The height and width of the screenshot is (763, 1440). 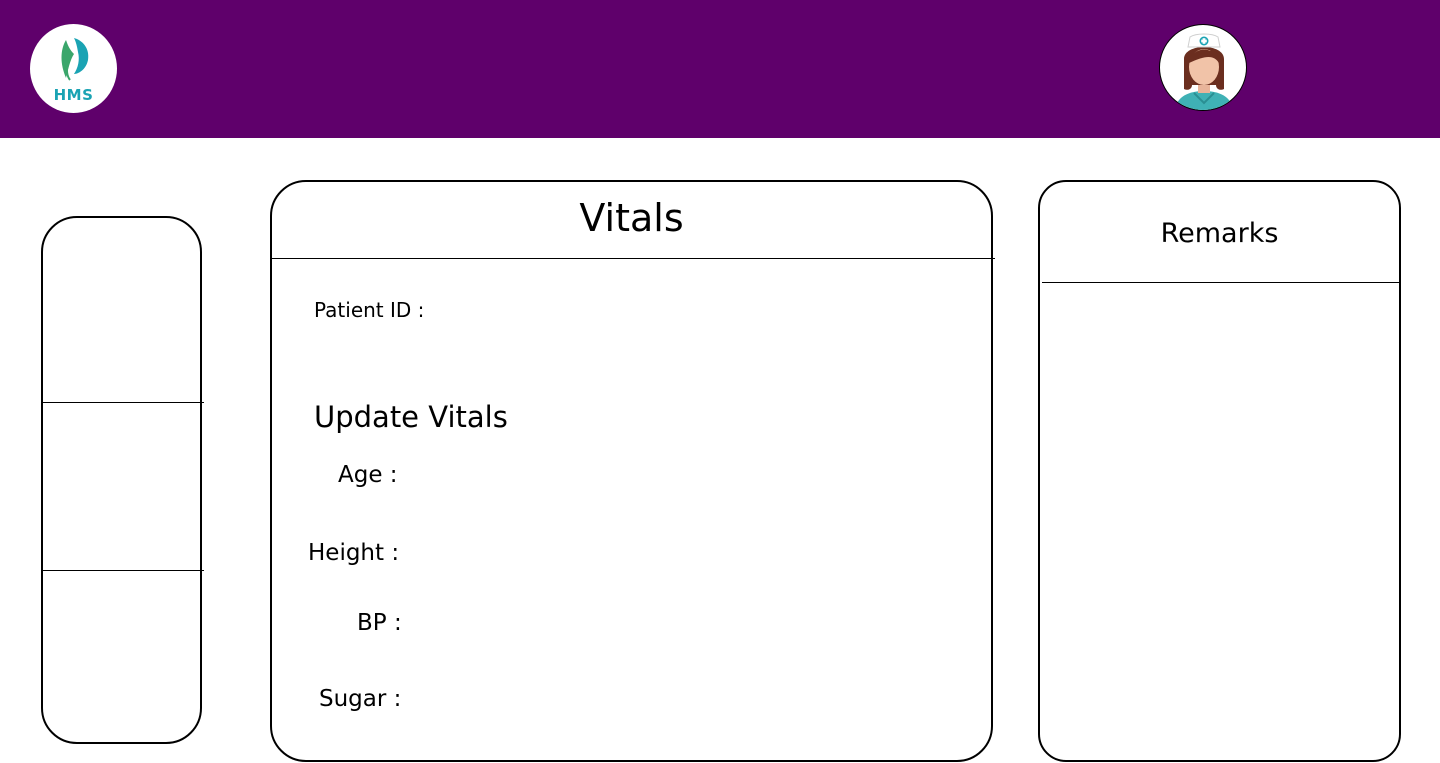 What do you see at coordinates (368, 475) in the screenshot?
I see `age-label: Age :` at bounding box center [368, 475].